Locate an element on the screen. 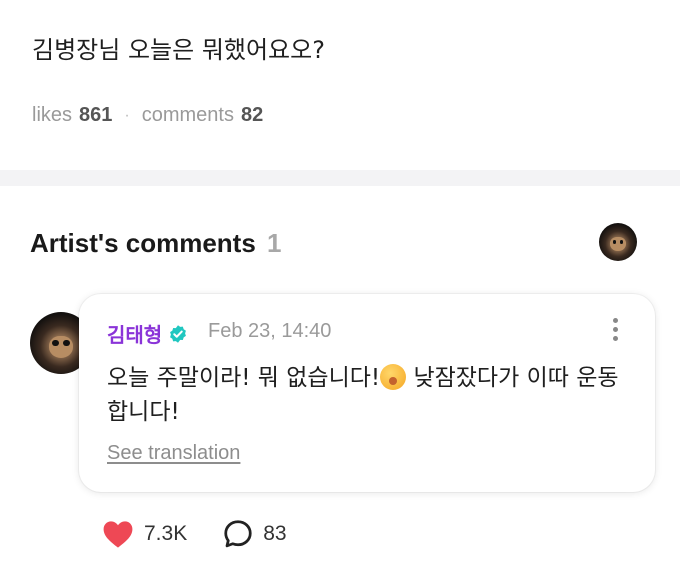  comment-timestamp: Feb 23, 14:40 is located at coordinates (270, 331).